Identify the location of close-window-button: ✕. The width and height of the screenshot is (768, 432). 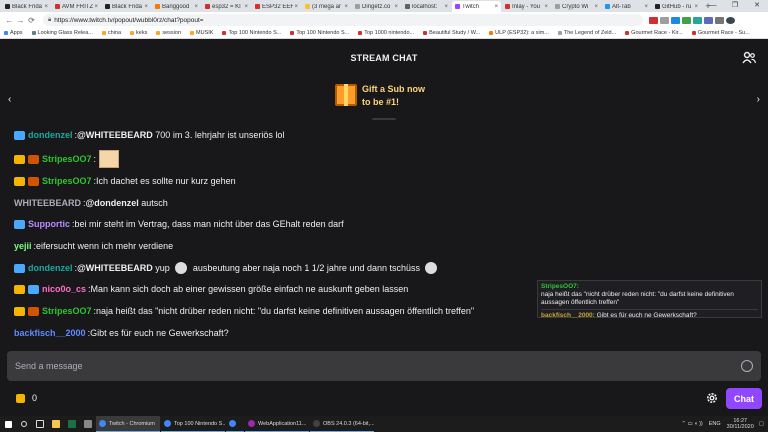
(757, 6).